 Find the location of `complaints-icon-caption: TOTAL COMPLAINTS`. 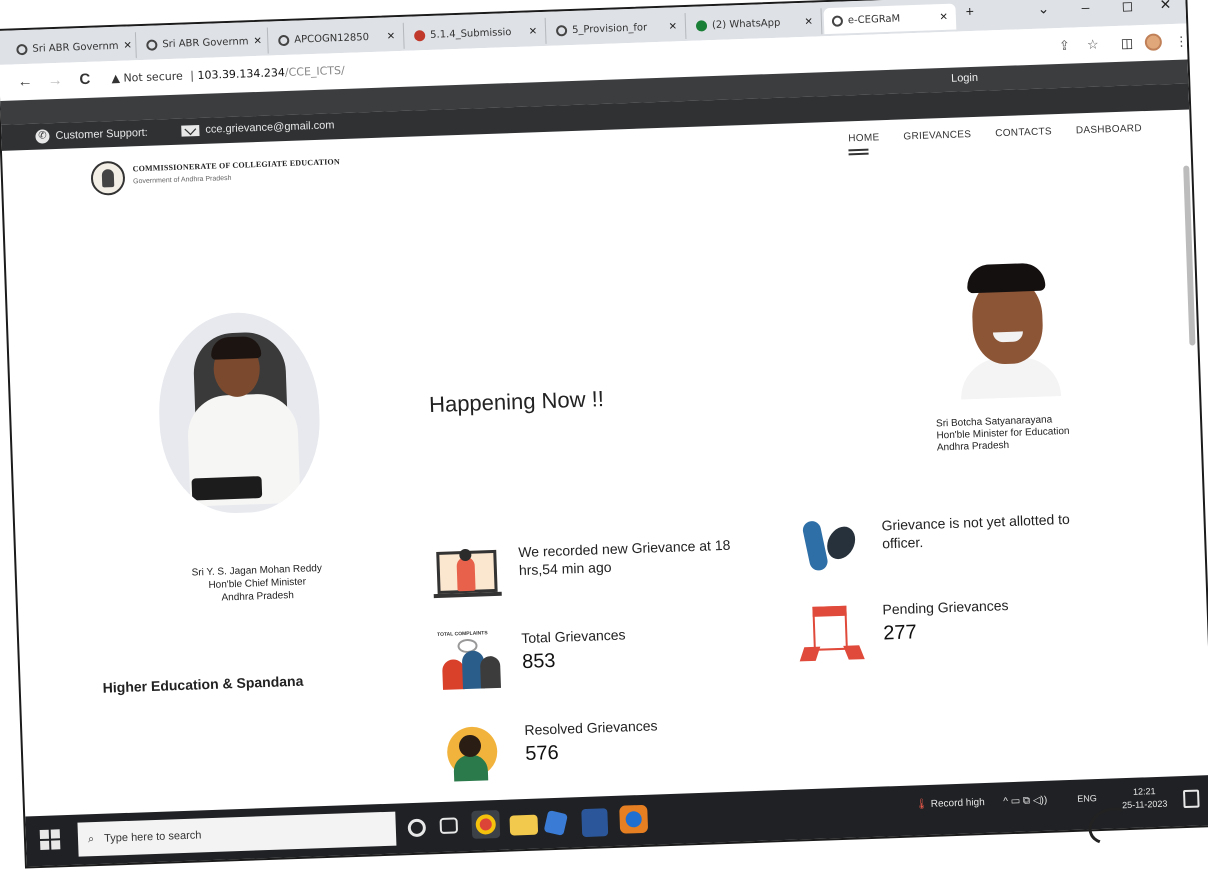

complaints-icon-caption: TOTAL COMPLAINTS is located at coordinates (462, 634).